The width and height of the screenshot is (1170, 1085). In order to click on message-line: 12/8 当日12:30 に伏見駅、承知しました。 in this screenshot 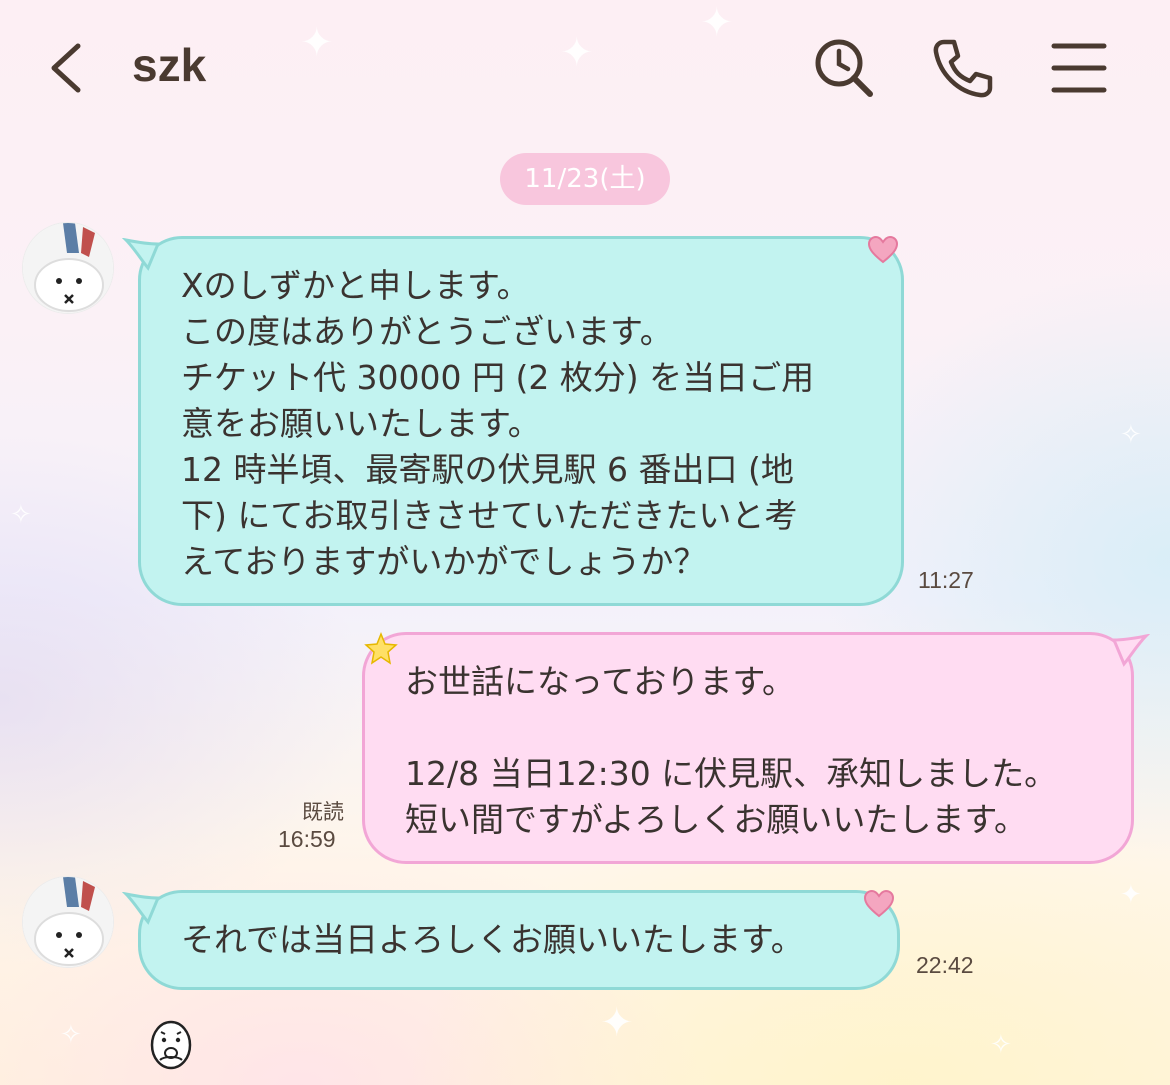, I will do `click(731, 773)`.